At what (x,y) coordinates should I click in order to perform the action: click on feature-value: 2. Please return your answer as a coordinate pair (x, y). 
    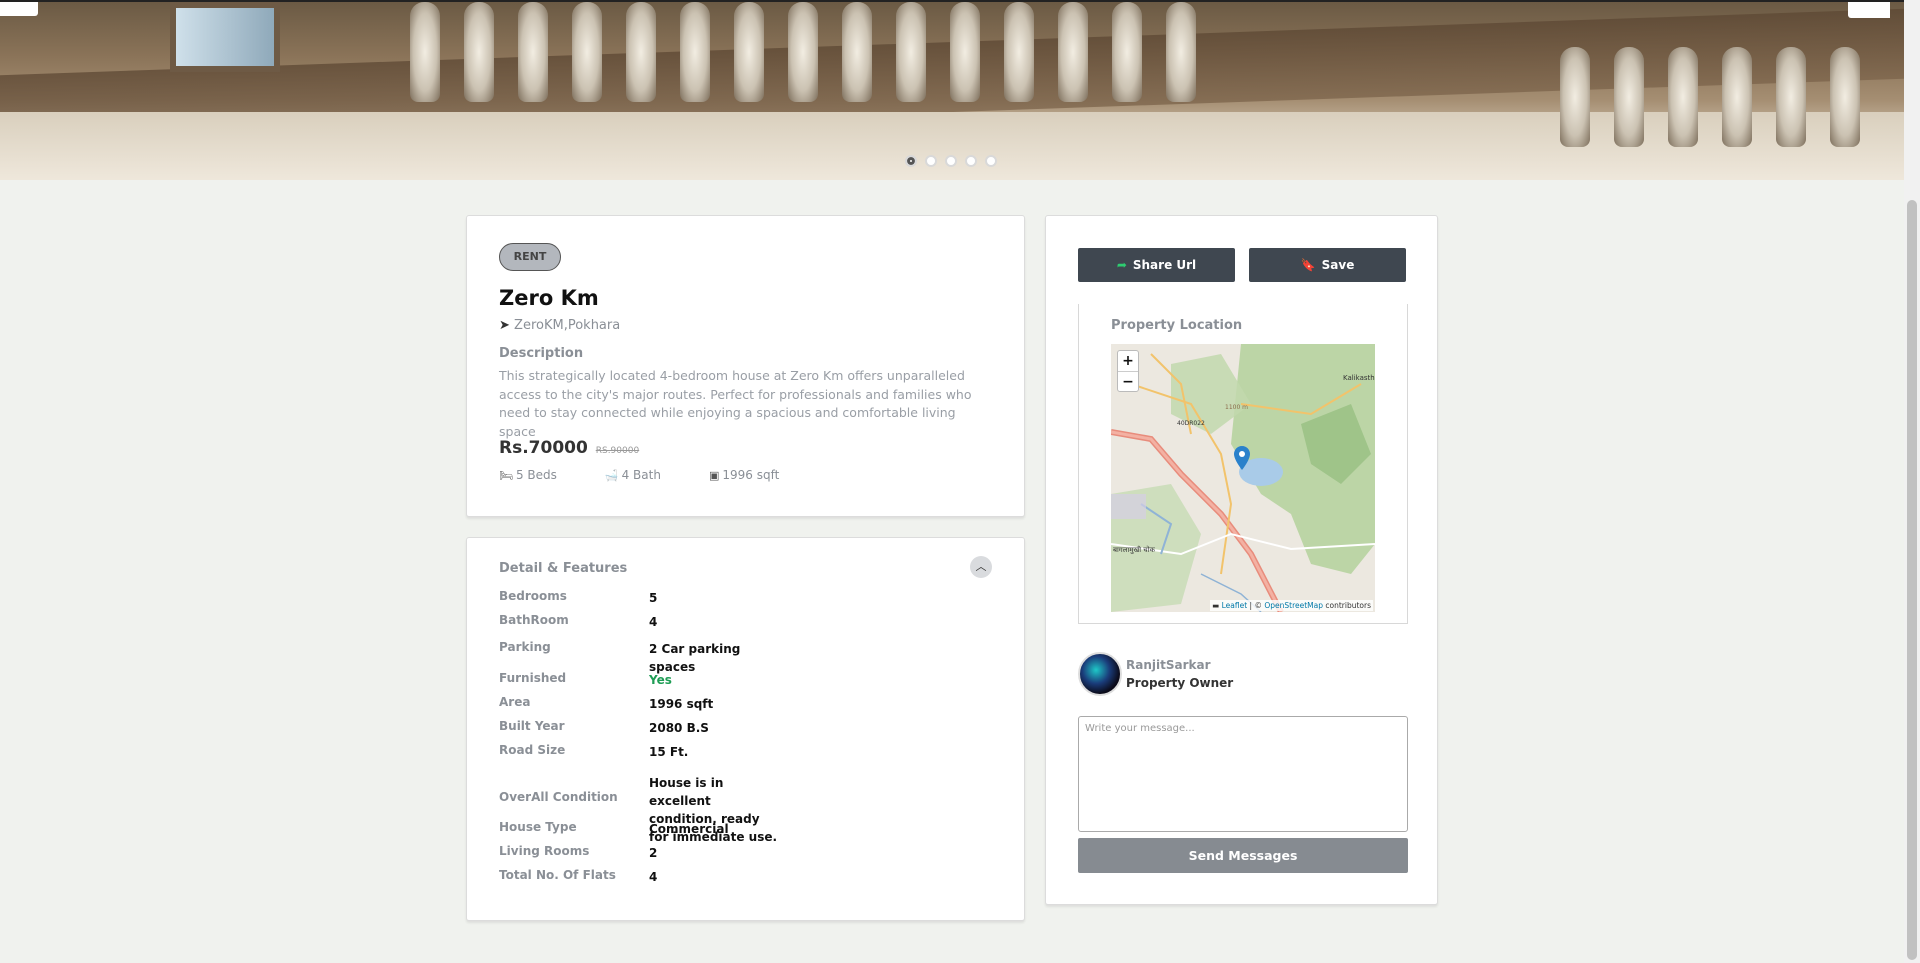
    Looking at the image, I should click on (653, 853).